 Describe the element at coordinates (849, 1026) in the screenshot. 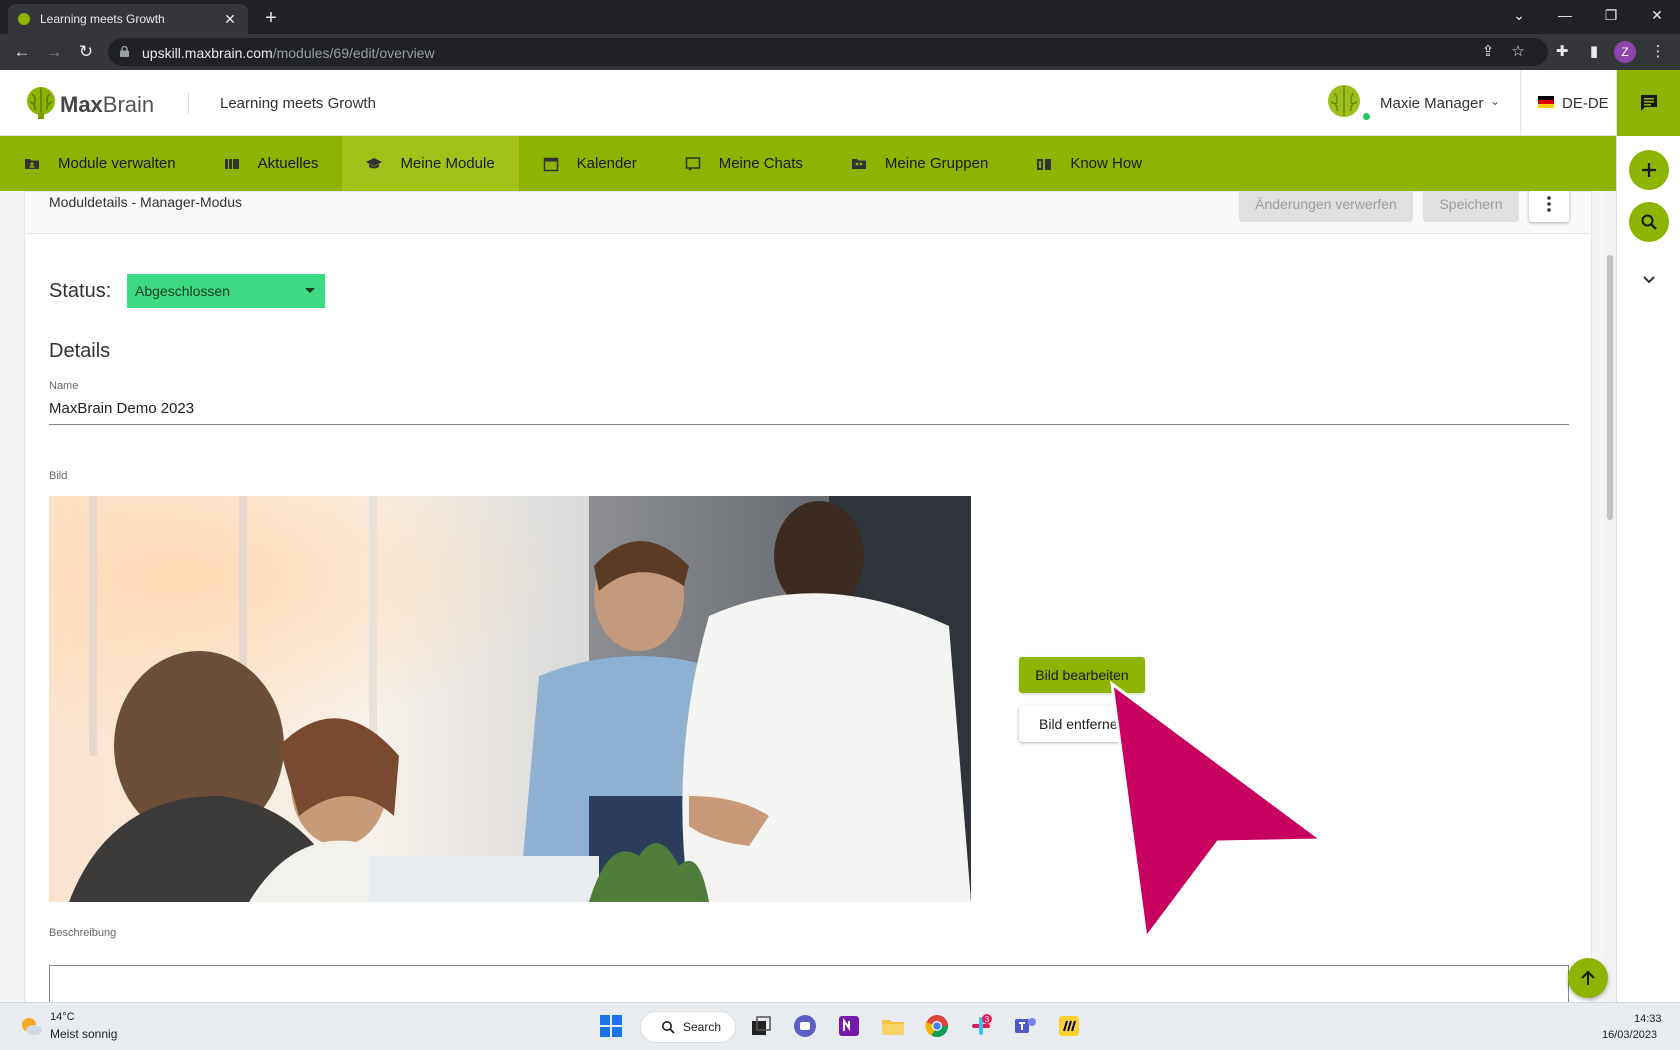

I see `onenote-icon` at that location.